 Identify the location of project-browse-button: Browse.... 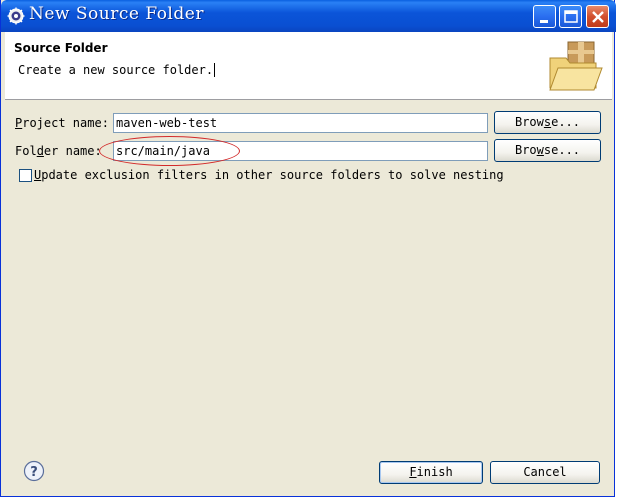
(547, 122).